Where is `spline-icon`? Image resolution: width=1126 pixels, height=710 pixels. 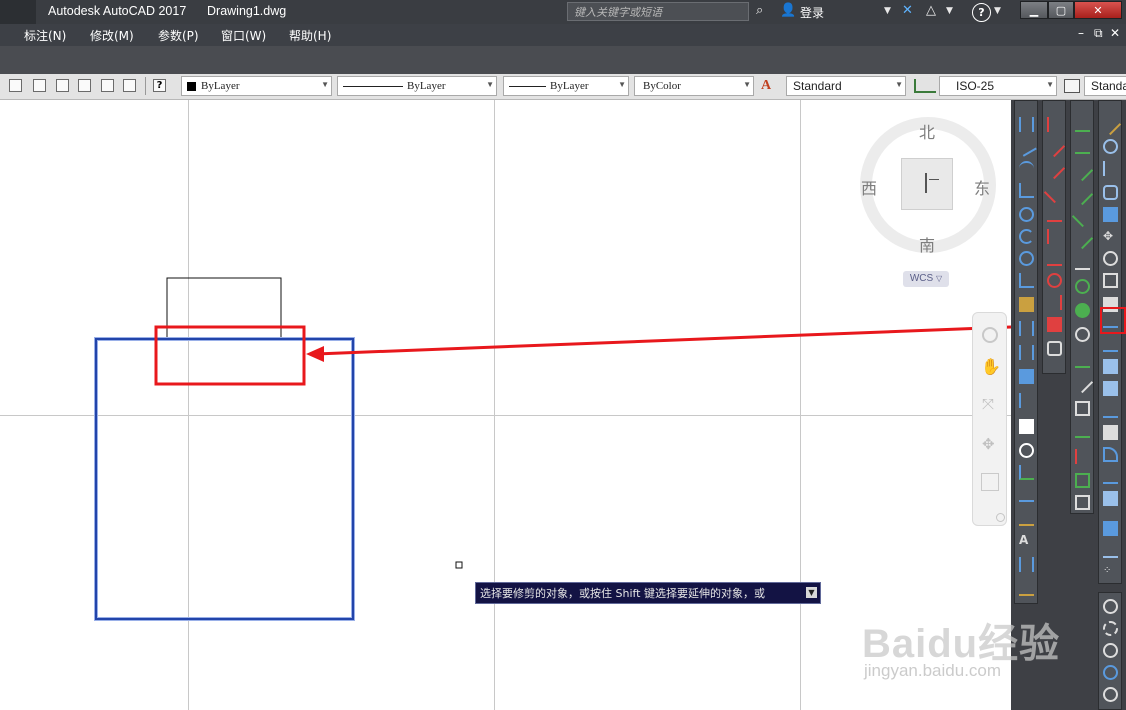 spline-icon is located at coordinates (1082, 310).